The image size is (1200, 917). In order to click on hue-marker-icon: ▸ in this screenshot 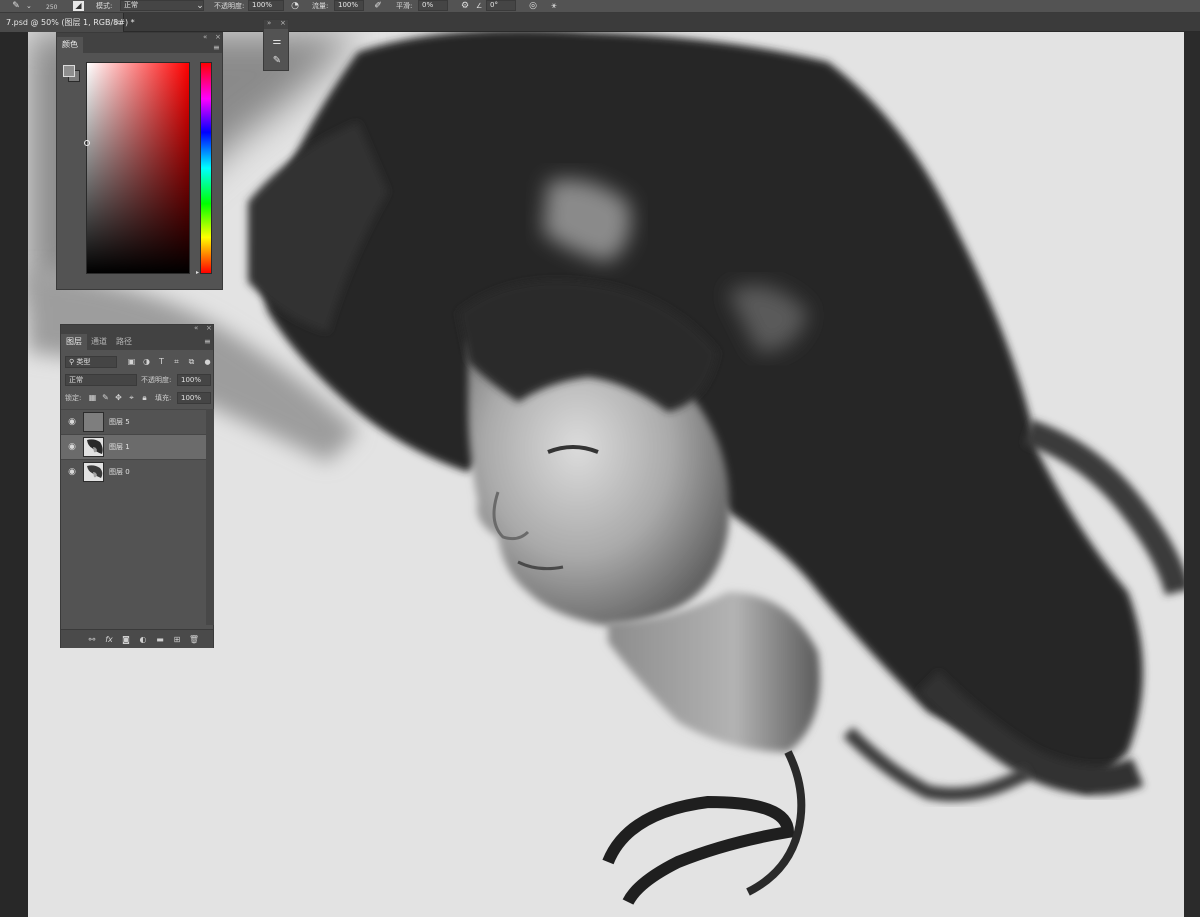, I will do `click(197, 272)`.